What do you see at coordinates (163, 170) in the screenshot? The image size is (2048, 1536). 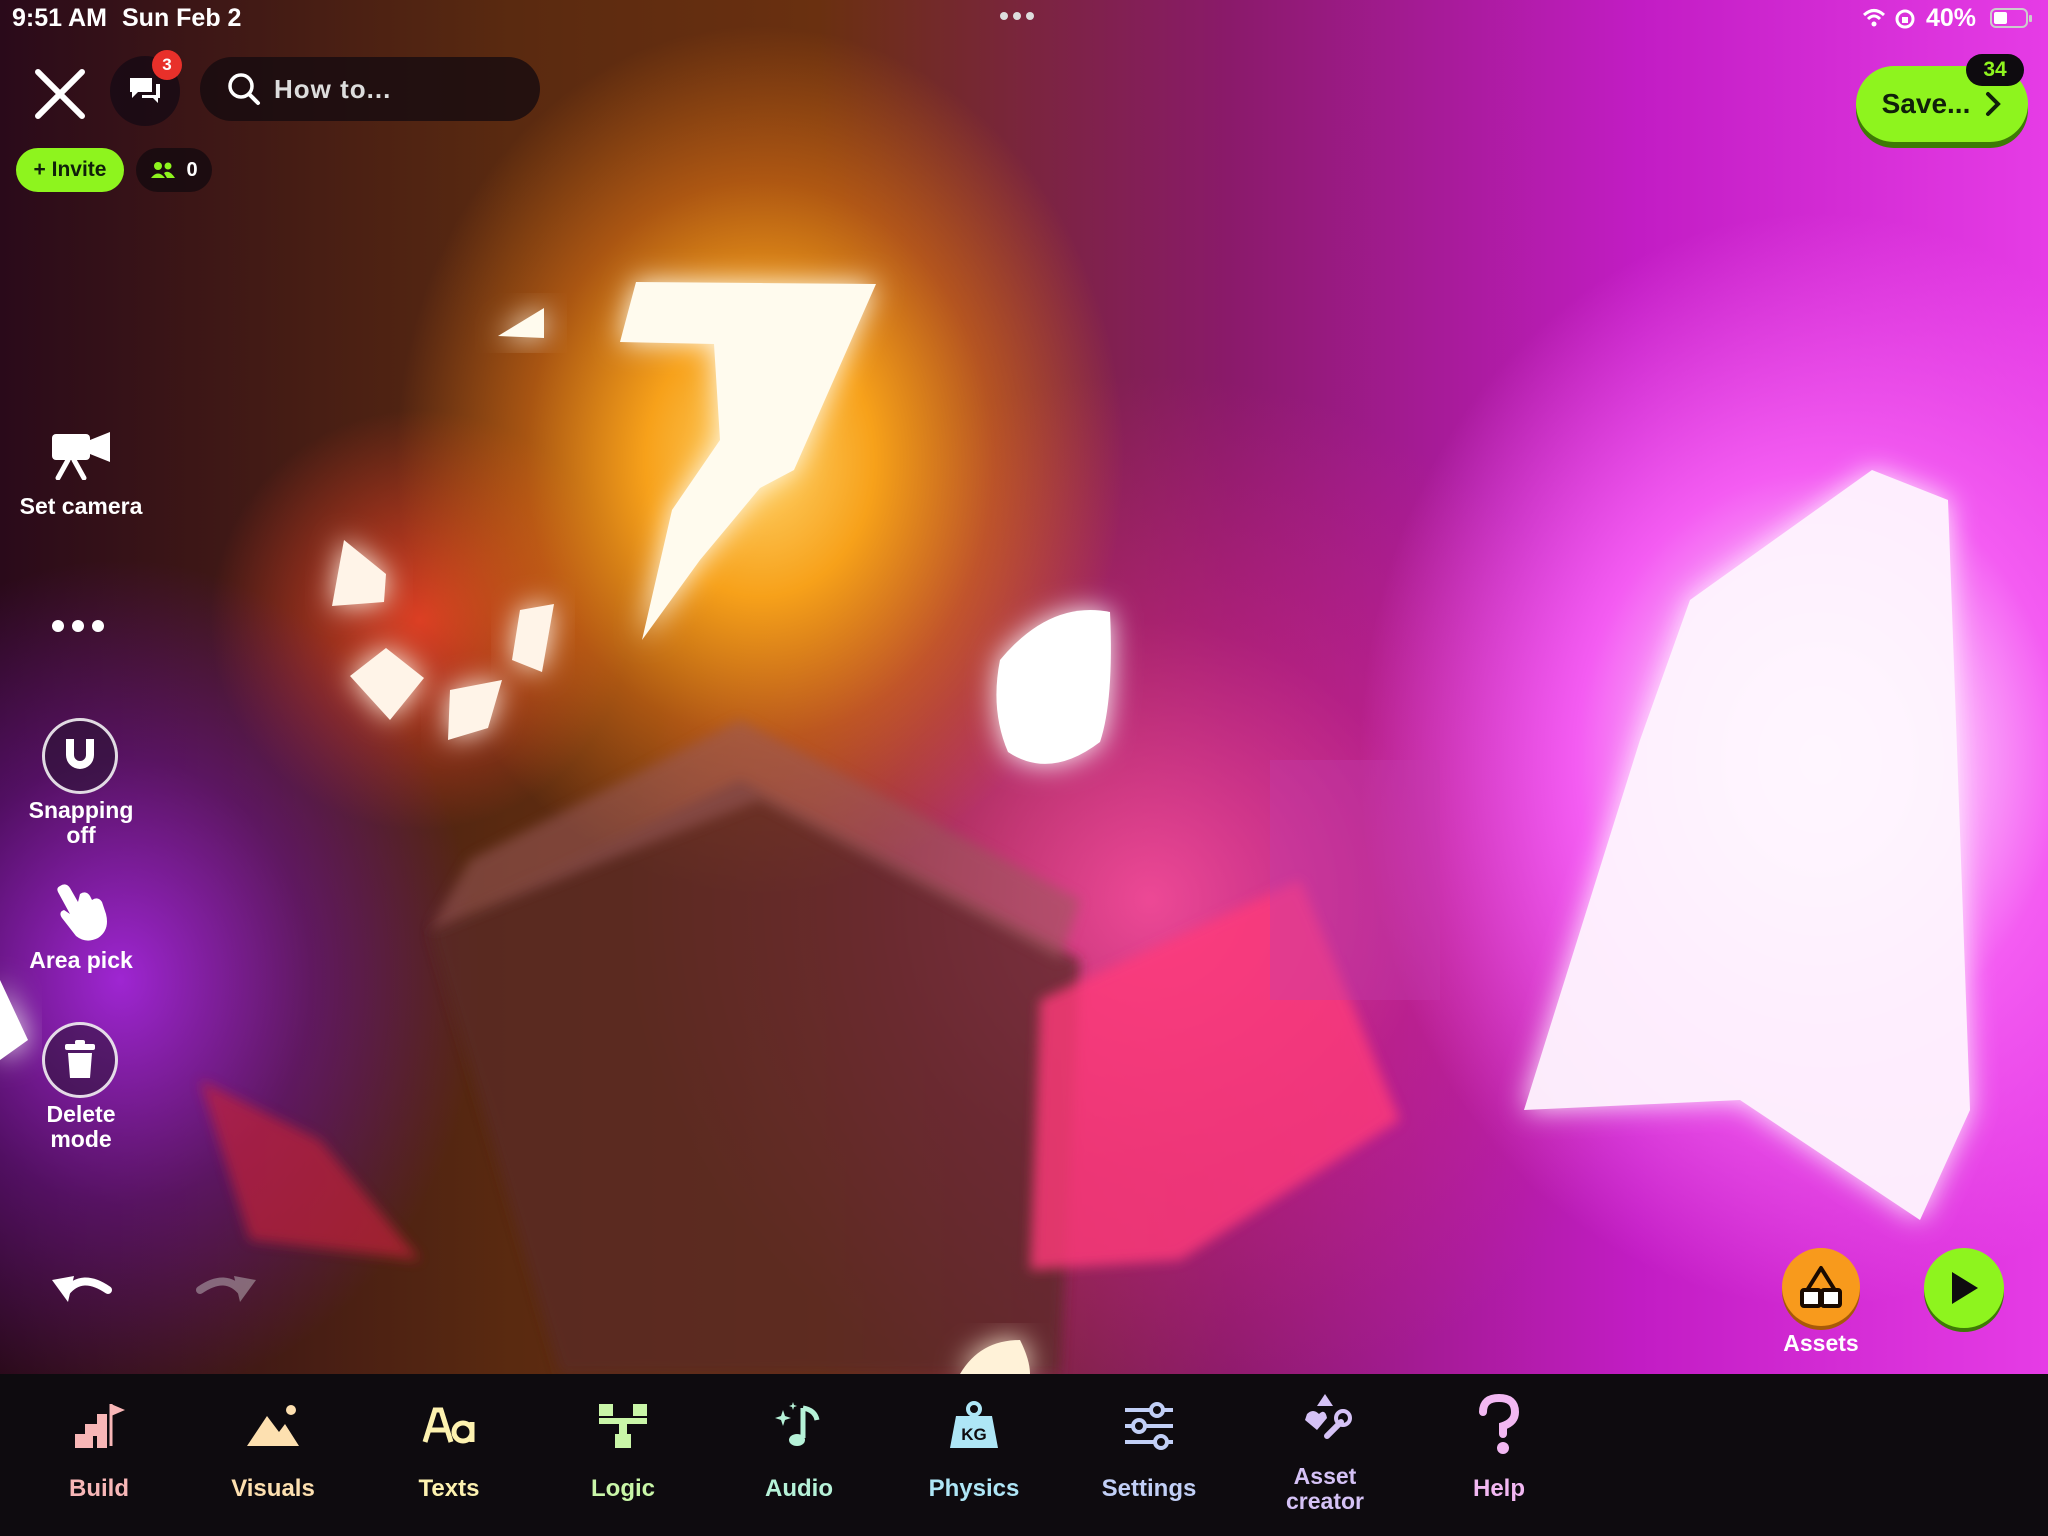 I see `players-icon` at bounding box center [163, 170].